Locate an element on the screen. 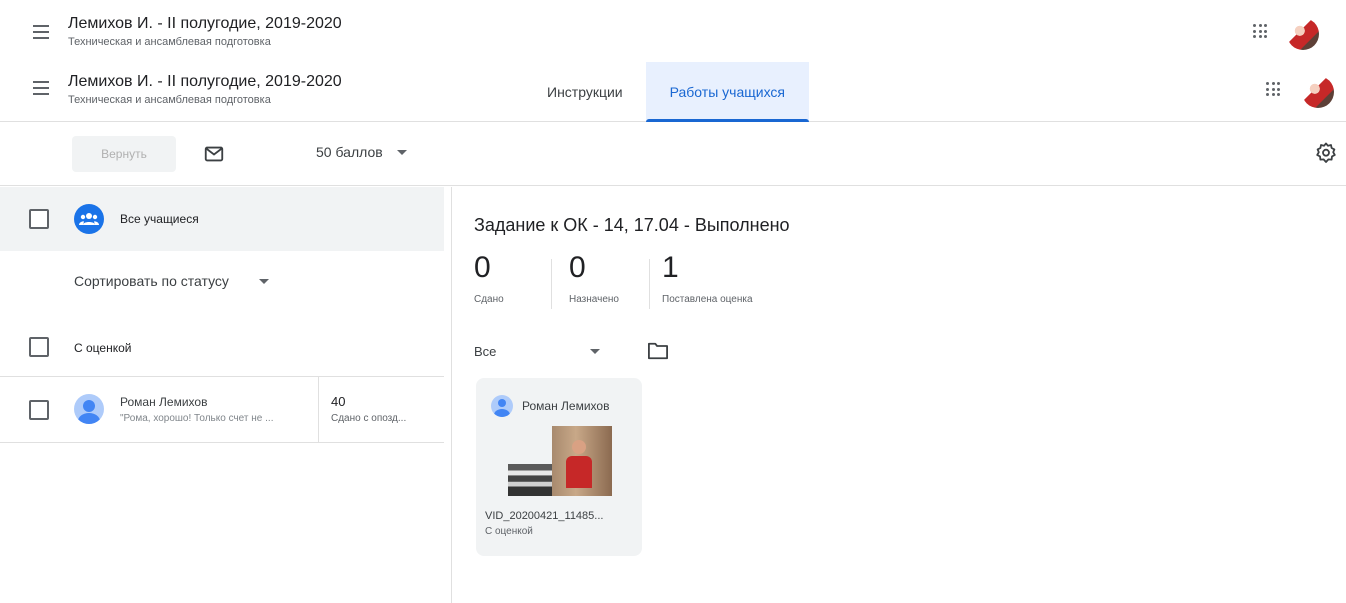  stat-label: Назначено is located at coordinates (594, 299).